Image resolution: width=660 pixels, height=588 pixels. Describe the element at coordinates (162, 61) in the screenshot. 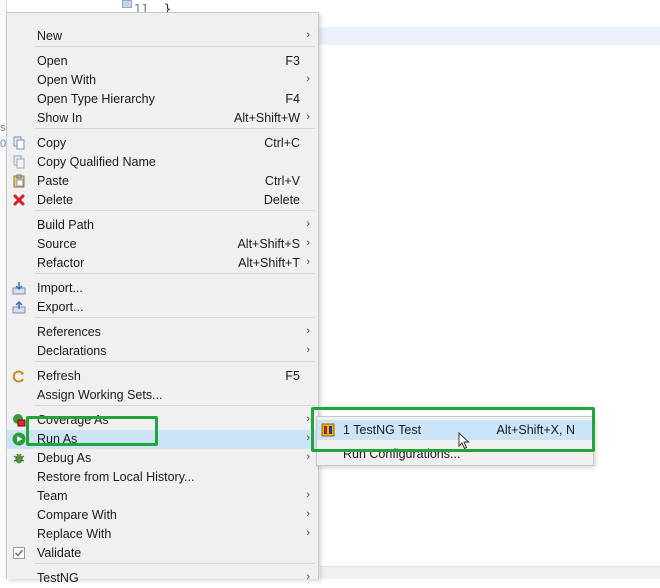

I see `menu-item-open: Open F3` at that location.